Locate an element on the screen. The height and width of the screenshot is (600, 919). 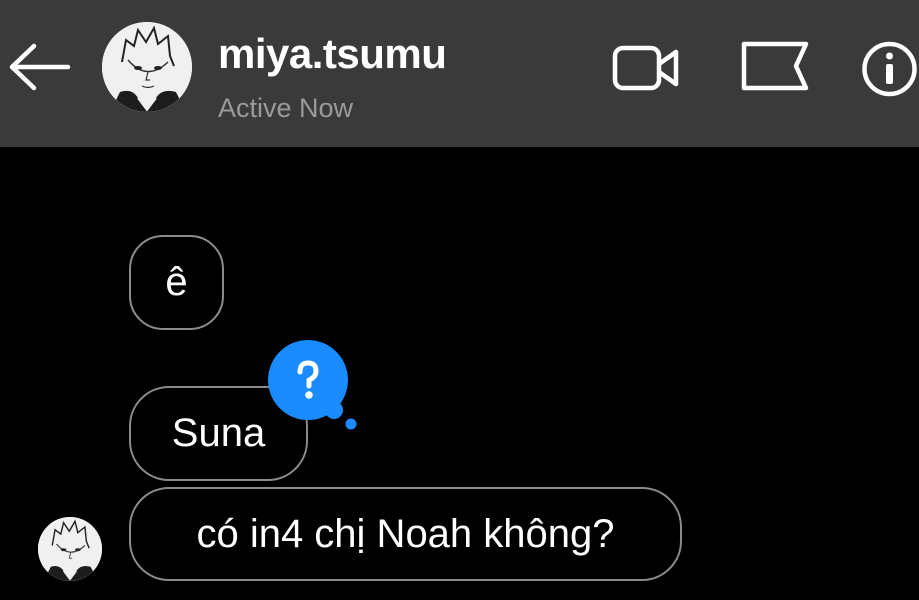
message-text: Suna is located at coordinates (218, 433).